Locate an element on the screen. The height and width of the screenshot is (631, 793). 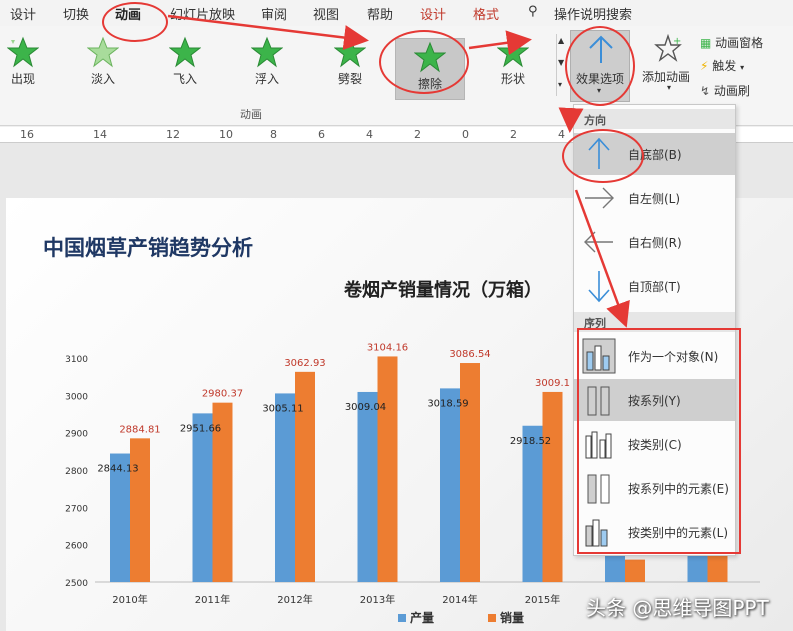
arrow-to-wipe is located at coordinates (268, 32).